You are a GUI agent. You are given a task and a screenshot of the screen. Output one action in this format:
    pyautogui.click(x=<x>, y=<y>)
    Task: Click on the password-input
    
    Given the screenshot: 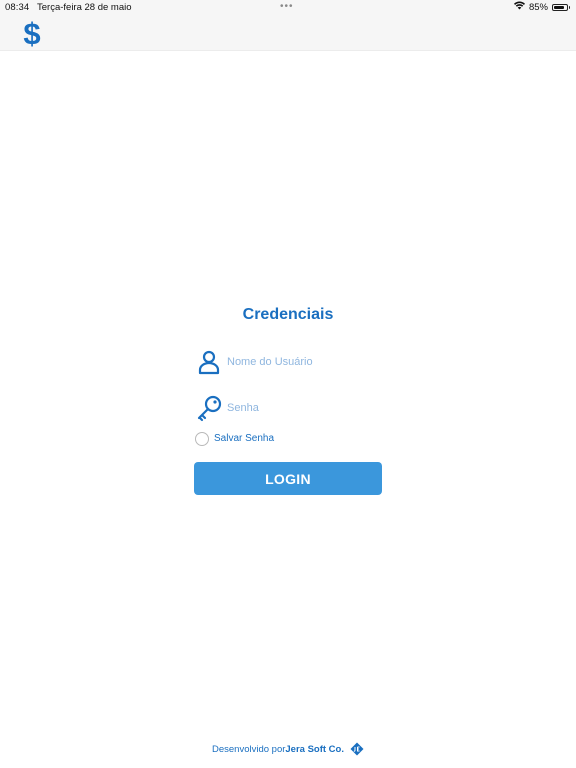 What is the action you would take?
    pyautogui.click(x=302, y=408)
    